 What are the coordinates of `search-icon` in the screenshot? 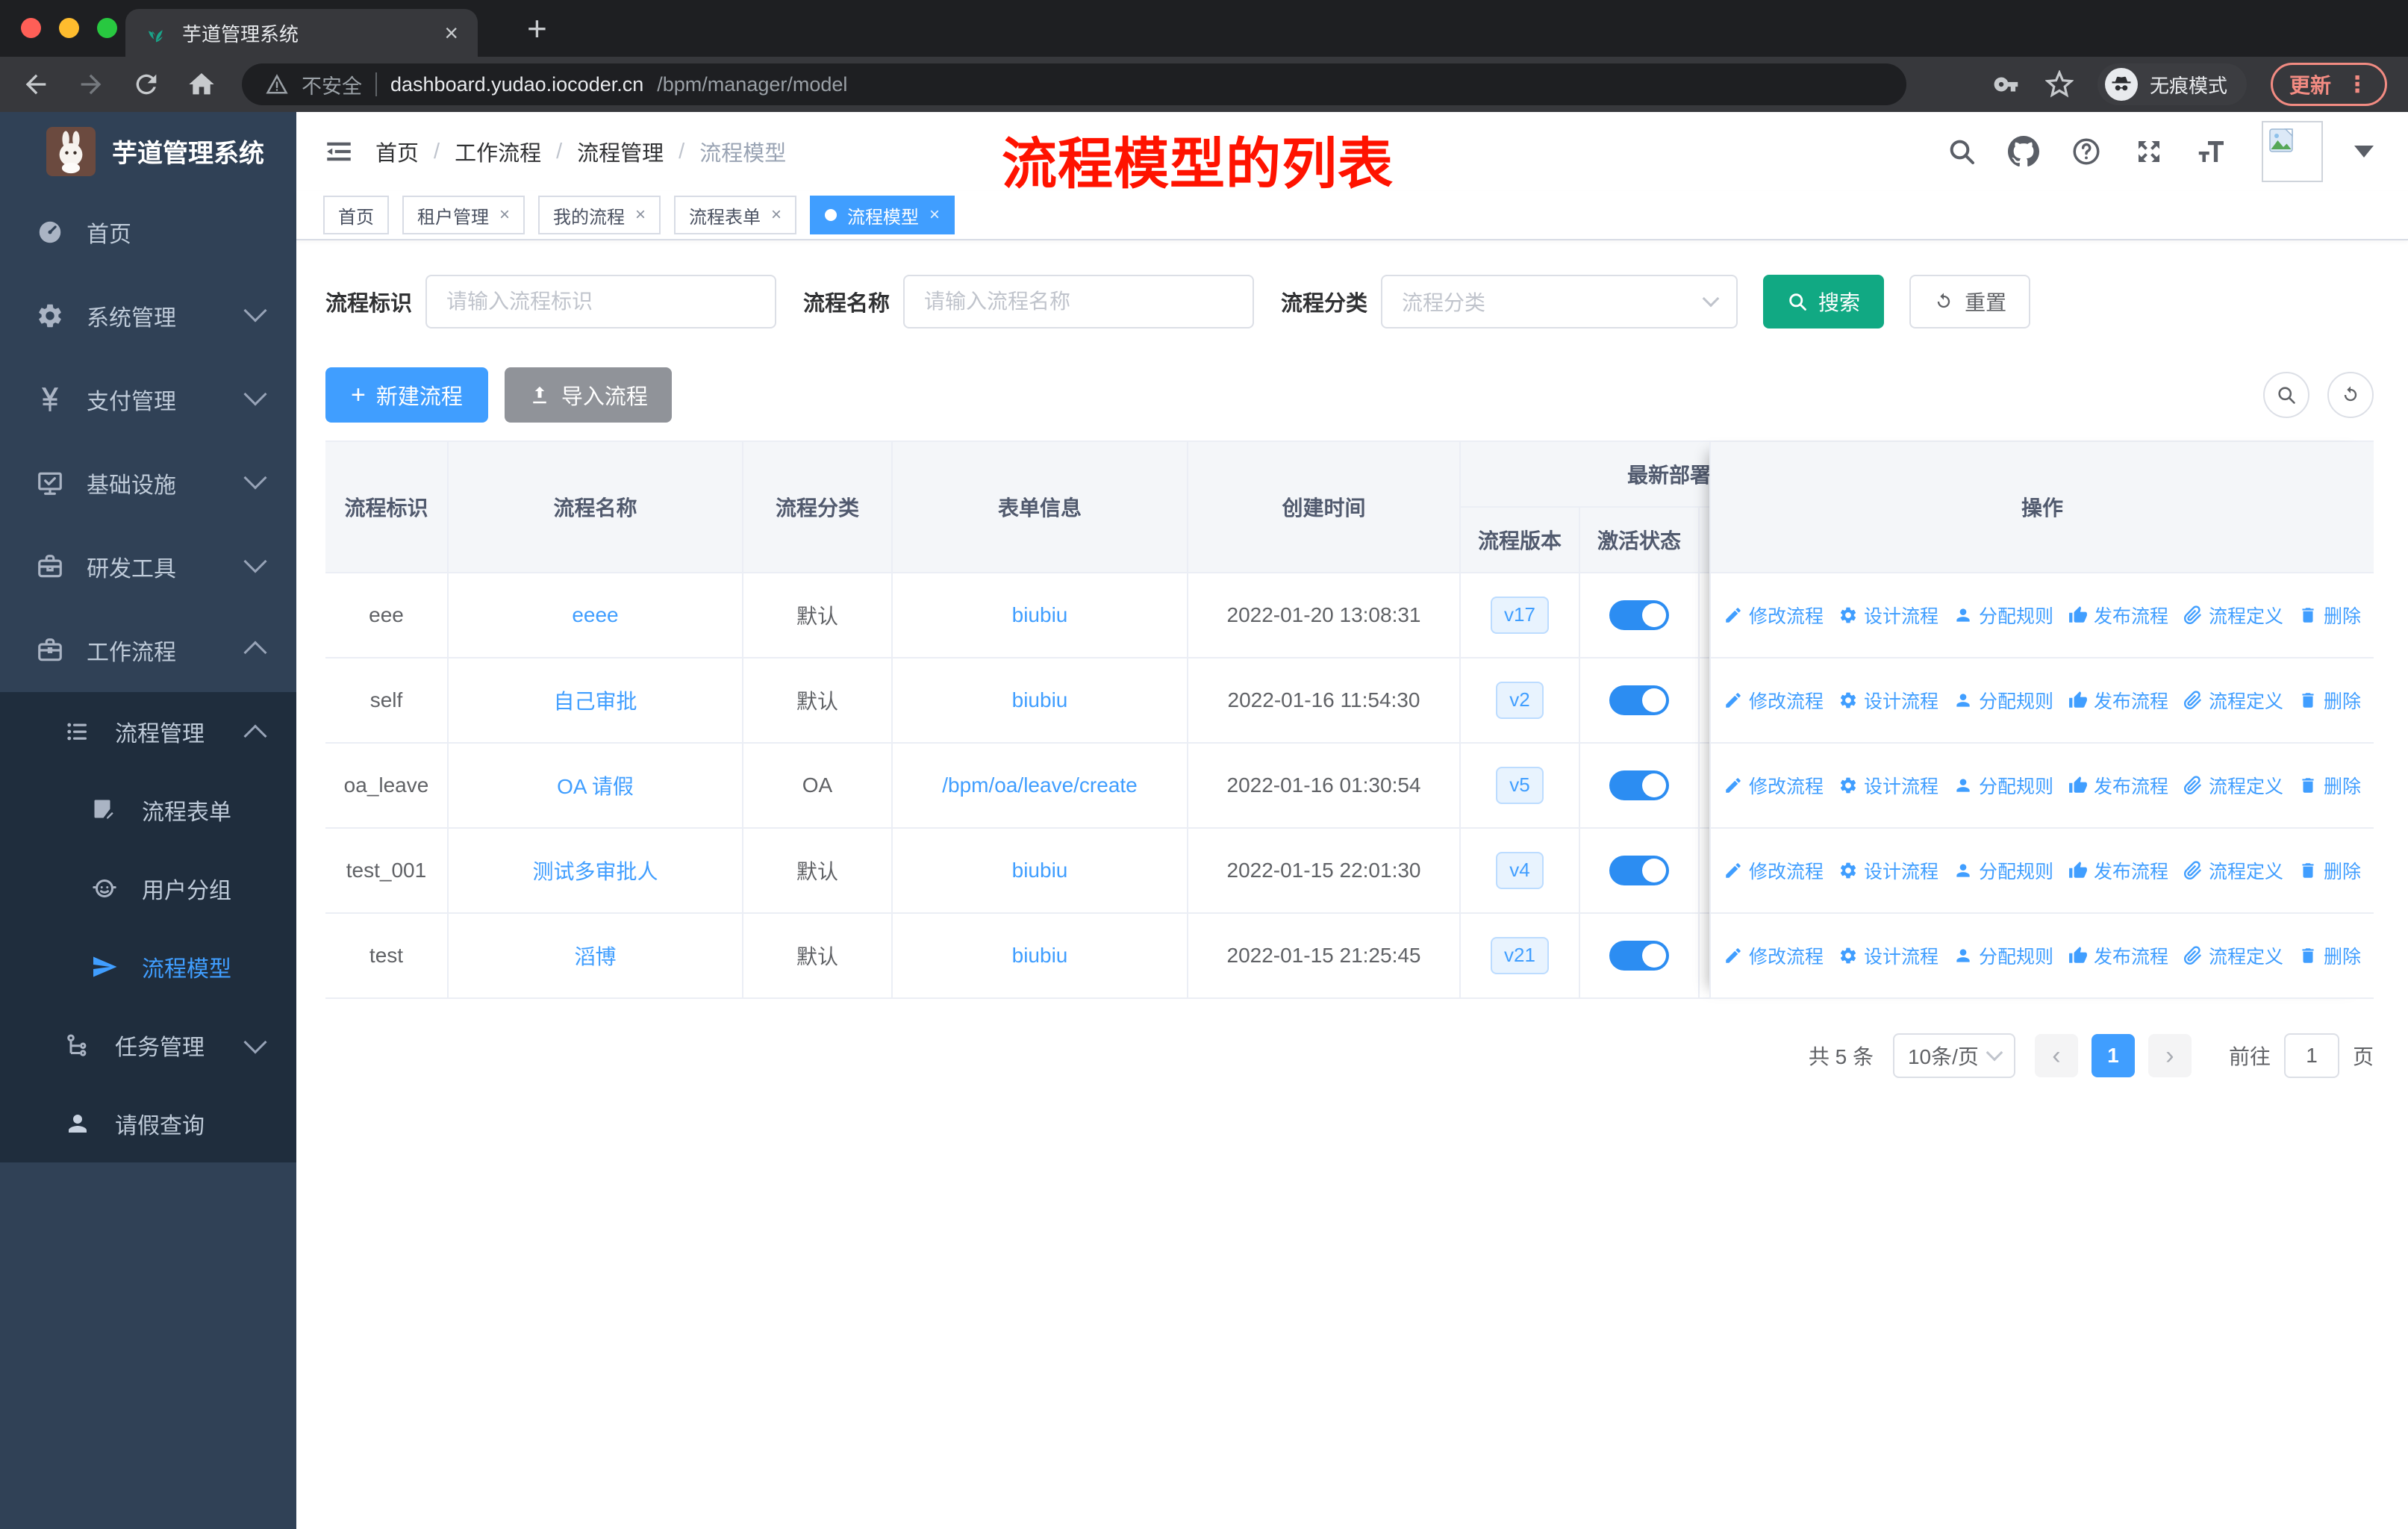 It's located at (1962, 151).